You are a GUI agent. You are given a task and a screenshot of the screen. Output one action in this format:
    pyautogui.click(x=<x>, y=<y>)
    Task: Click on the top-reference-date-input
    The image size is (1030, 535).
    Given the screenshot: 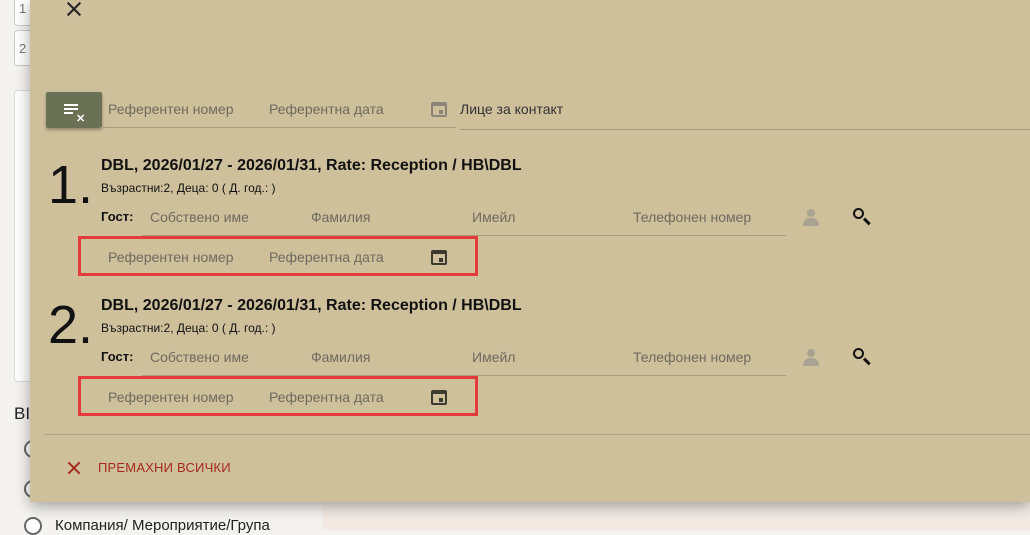 What is the action you would take?
    pyautogui.click(x=358, y=108)
    